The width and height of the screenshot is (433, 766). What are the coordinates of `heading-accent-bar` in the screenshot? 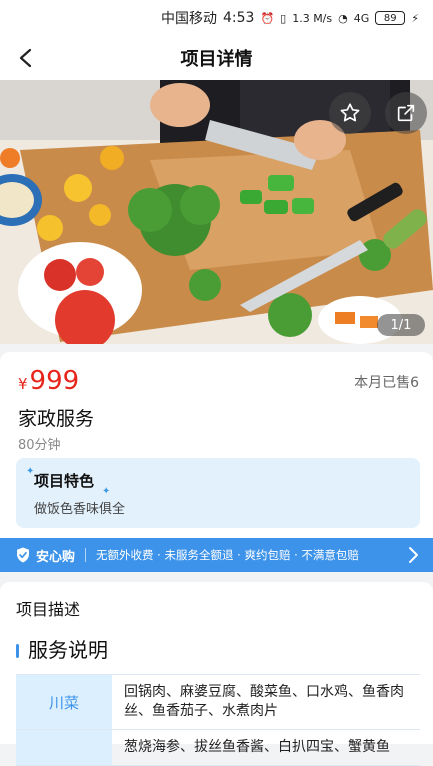 It's located at (17, 651).